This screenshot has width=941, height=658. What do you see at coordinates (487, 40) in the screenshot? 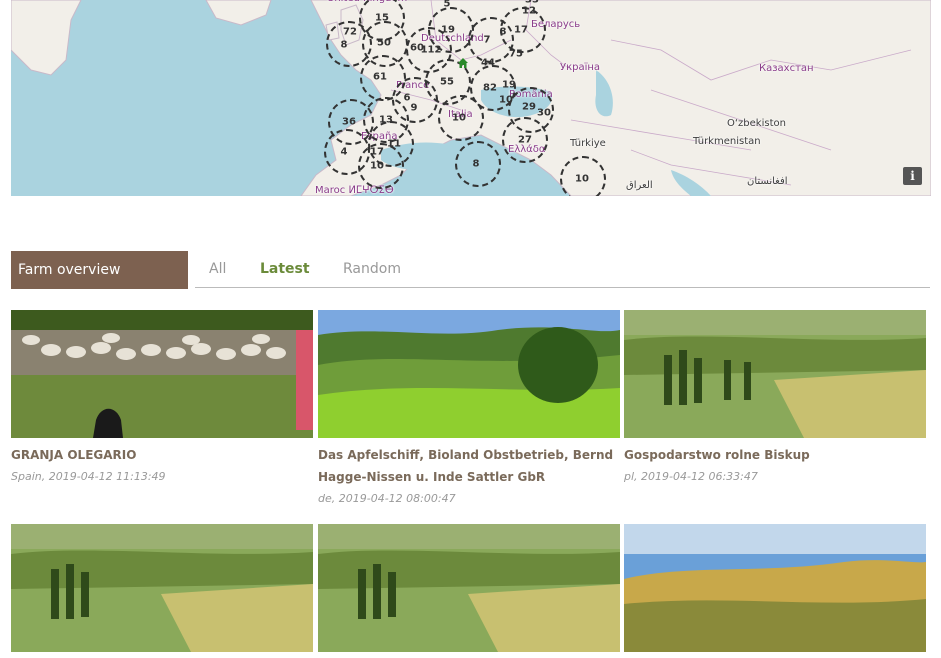
I see `map-cluster-count: 7` at bounding box center [487, 40].